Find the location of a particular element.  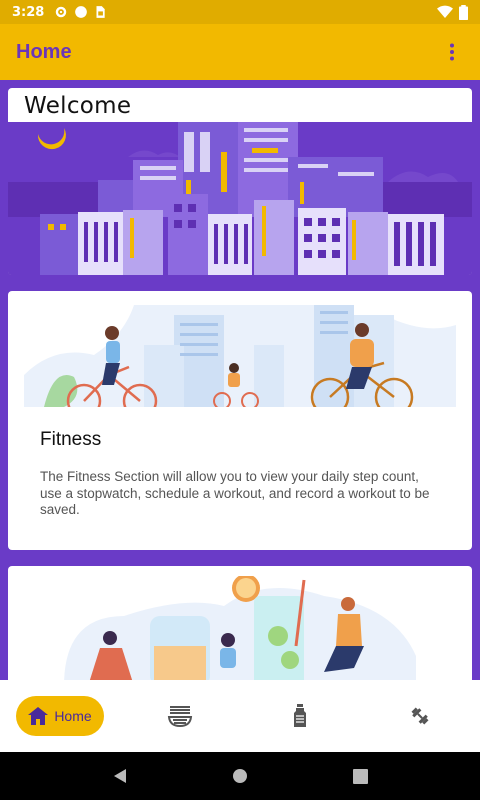

nav-item-workout is located at coordinates (420, 716).